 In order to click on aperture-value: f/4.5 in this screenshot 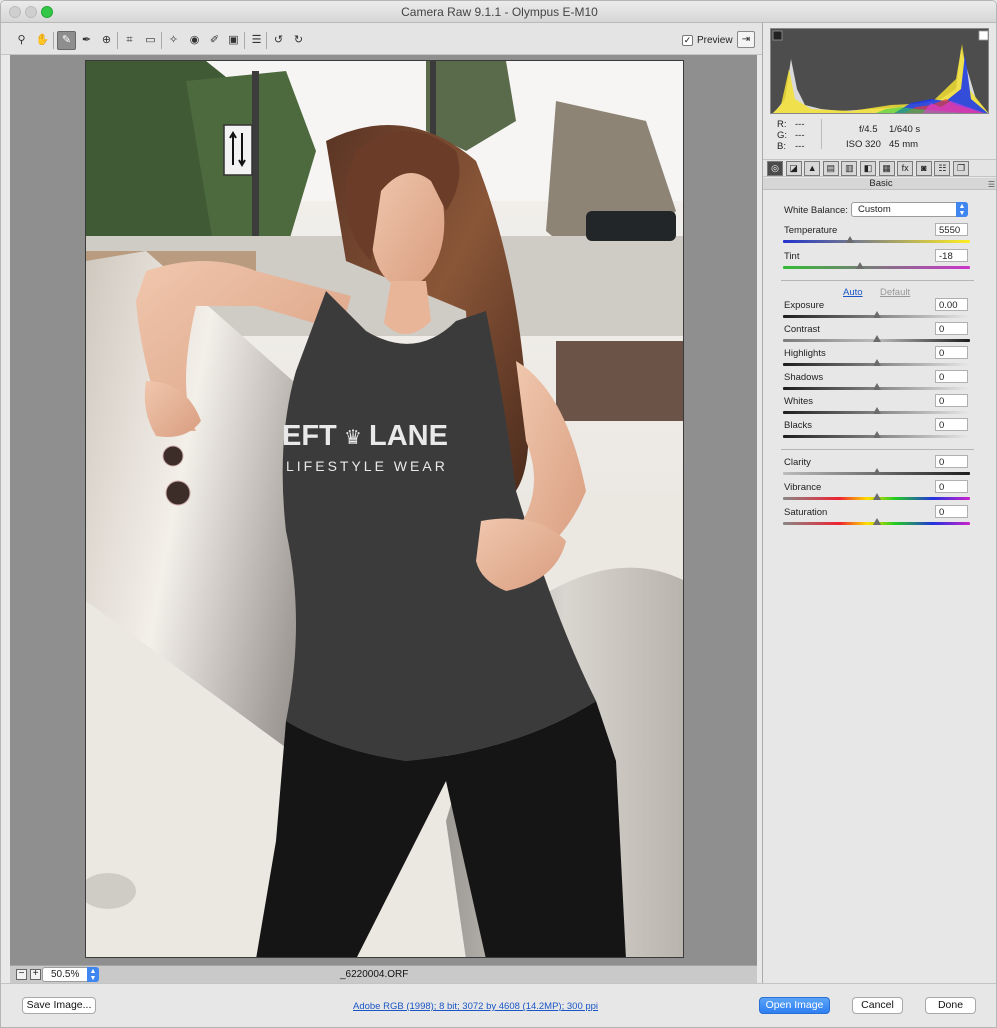, I will do `click(868, 129)`.